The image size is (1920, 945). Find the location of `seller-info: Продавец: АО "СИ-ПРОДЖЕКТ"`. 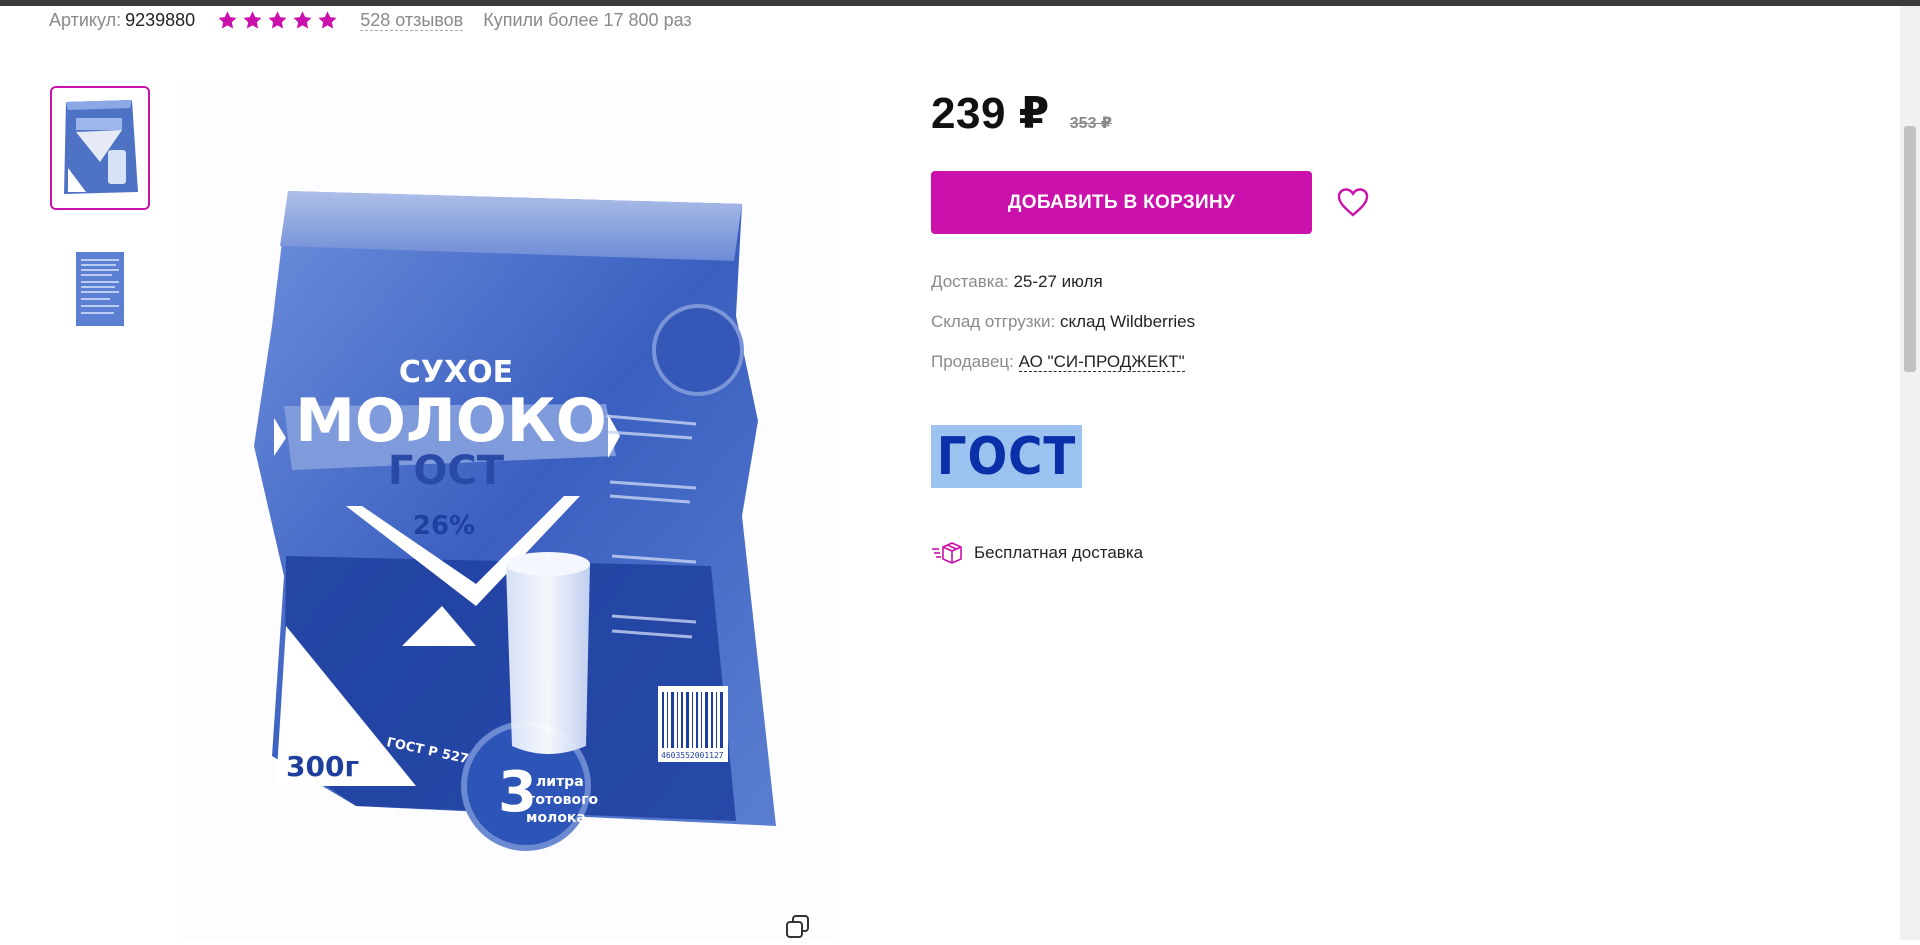

seller-info: Продавец: АО "СИ-ПРОДЖЕКТ" is located at coordinates (1058, 362).